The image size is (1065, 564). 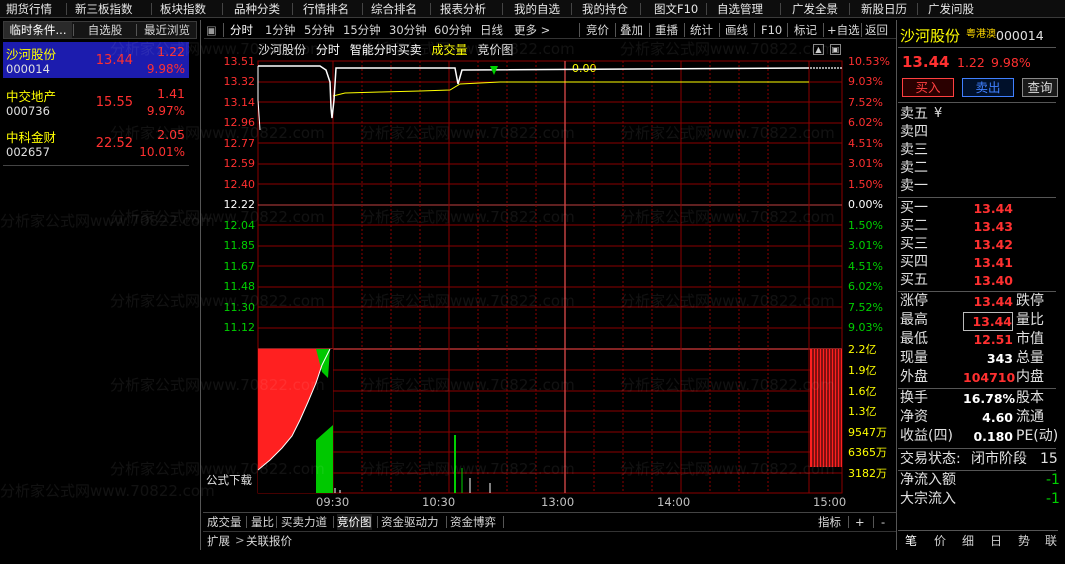 I want to click on zoom-out-button: -, so click(x=883, y=522).